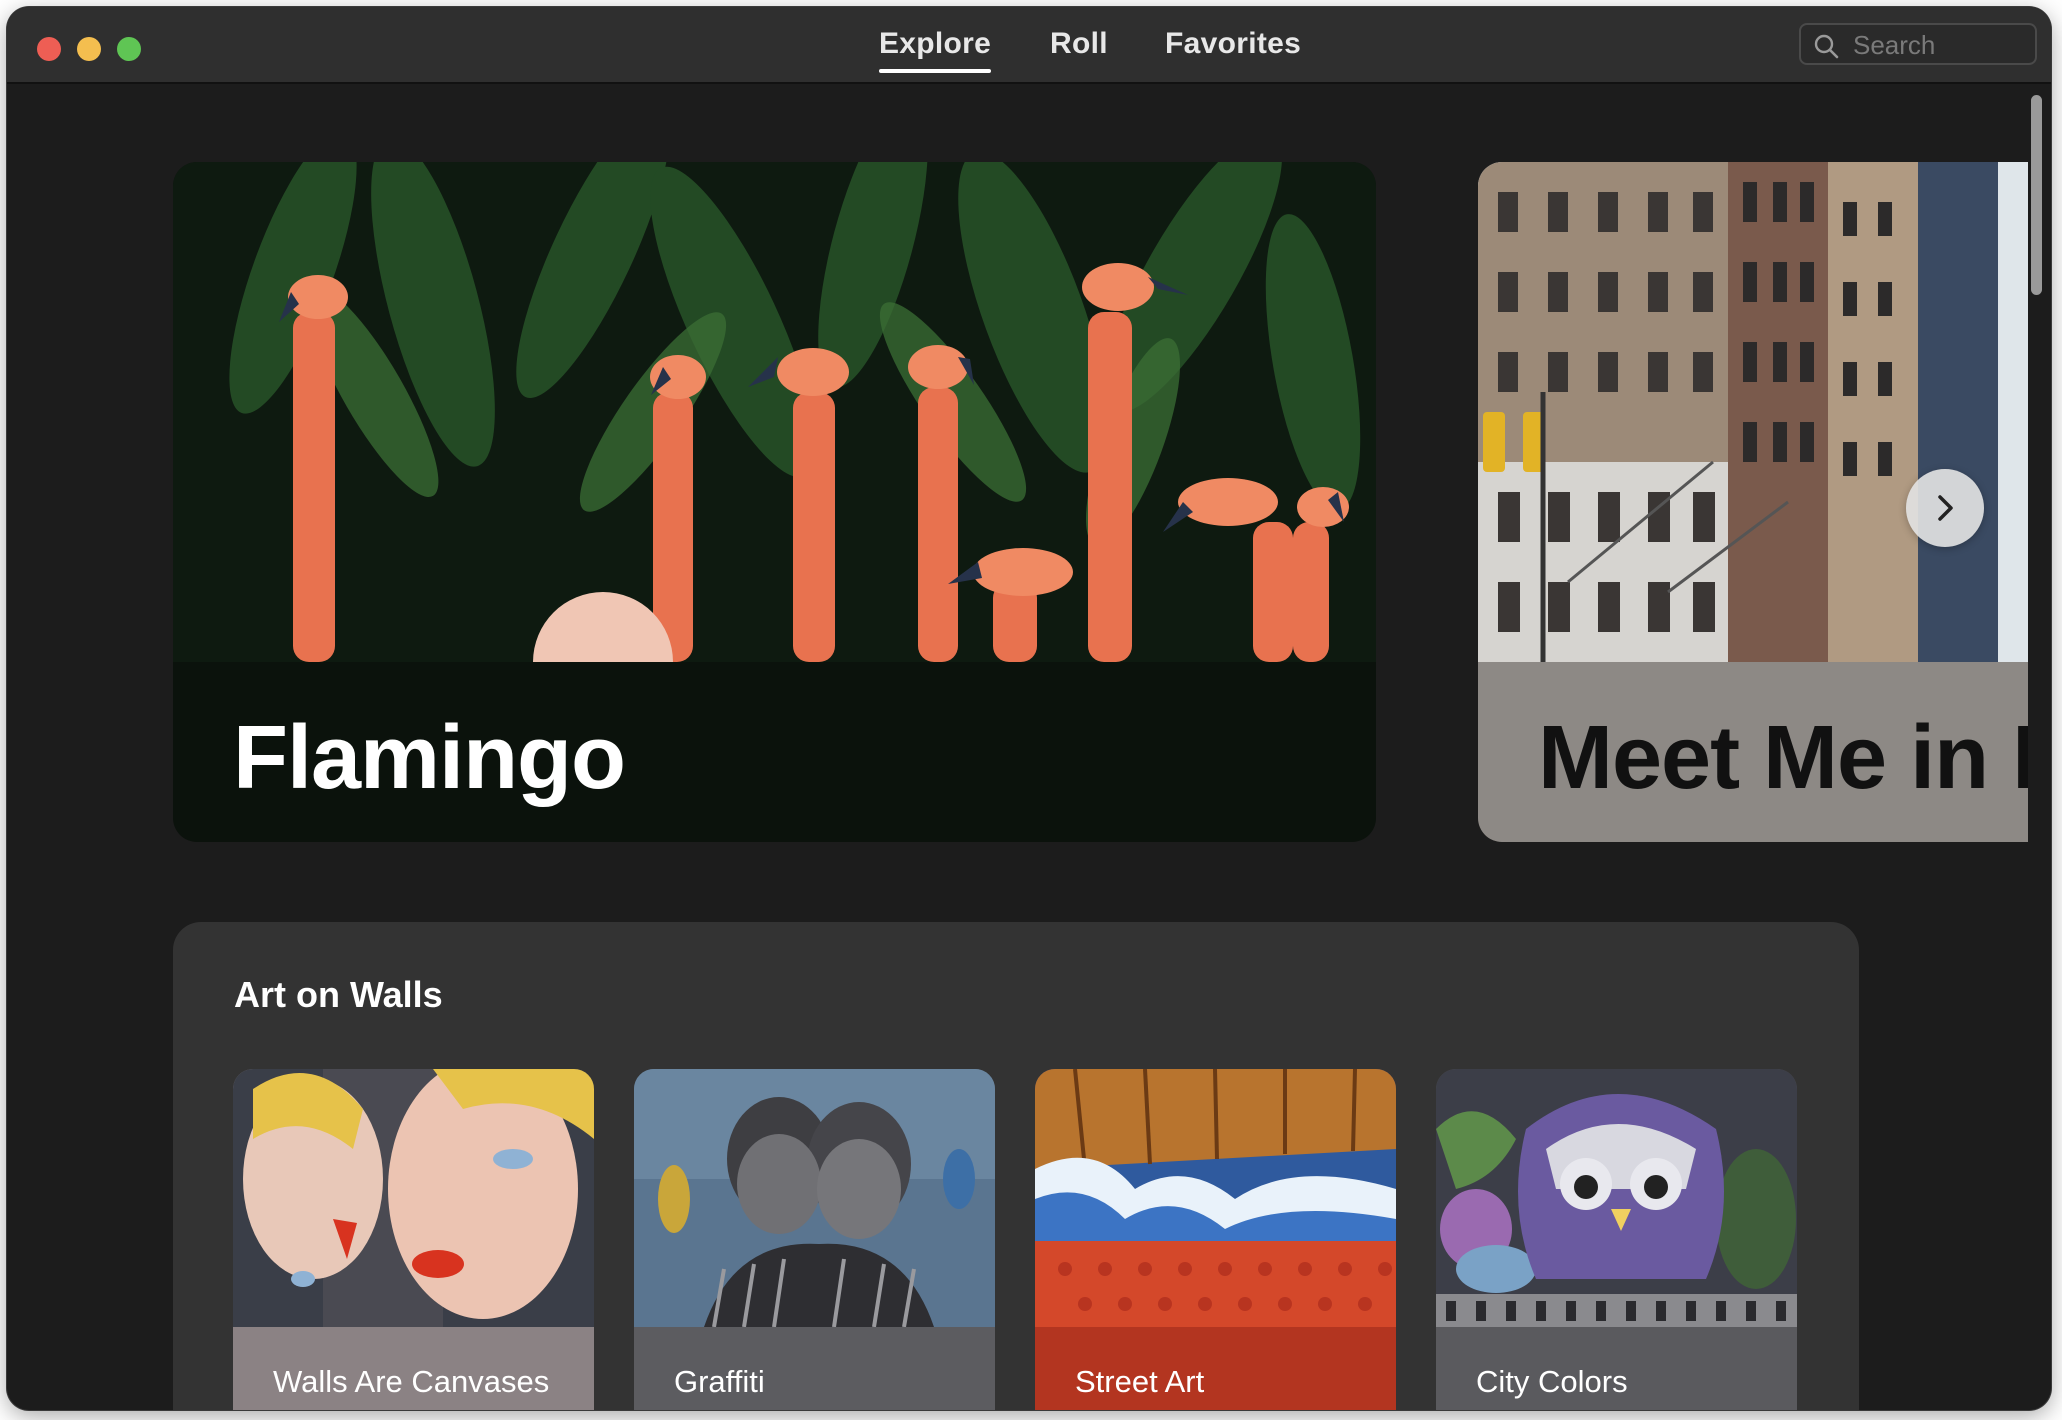 Image resolution: width=2062 pixels, height=1420 pixels. Describe the element at coordinates (338, 994) in the screenshot. I see `section-title: Art on Walls` at that location.